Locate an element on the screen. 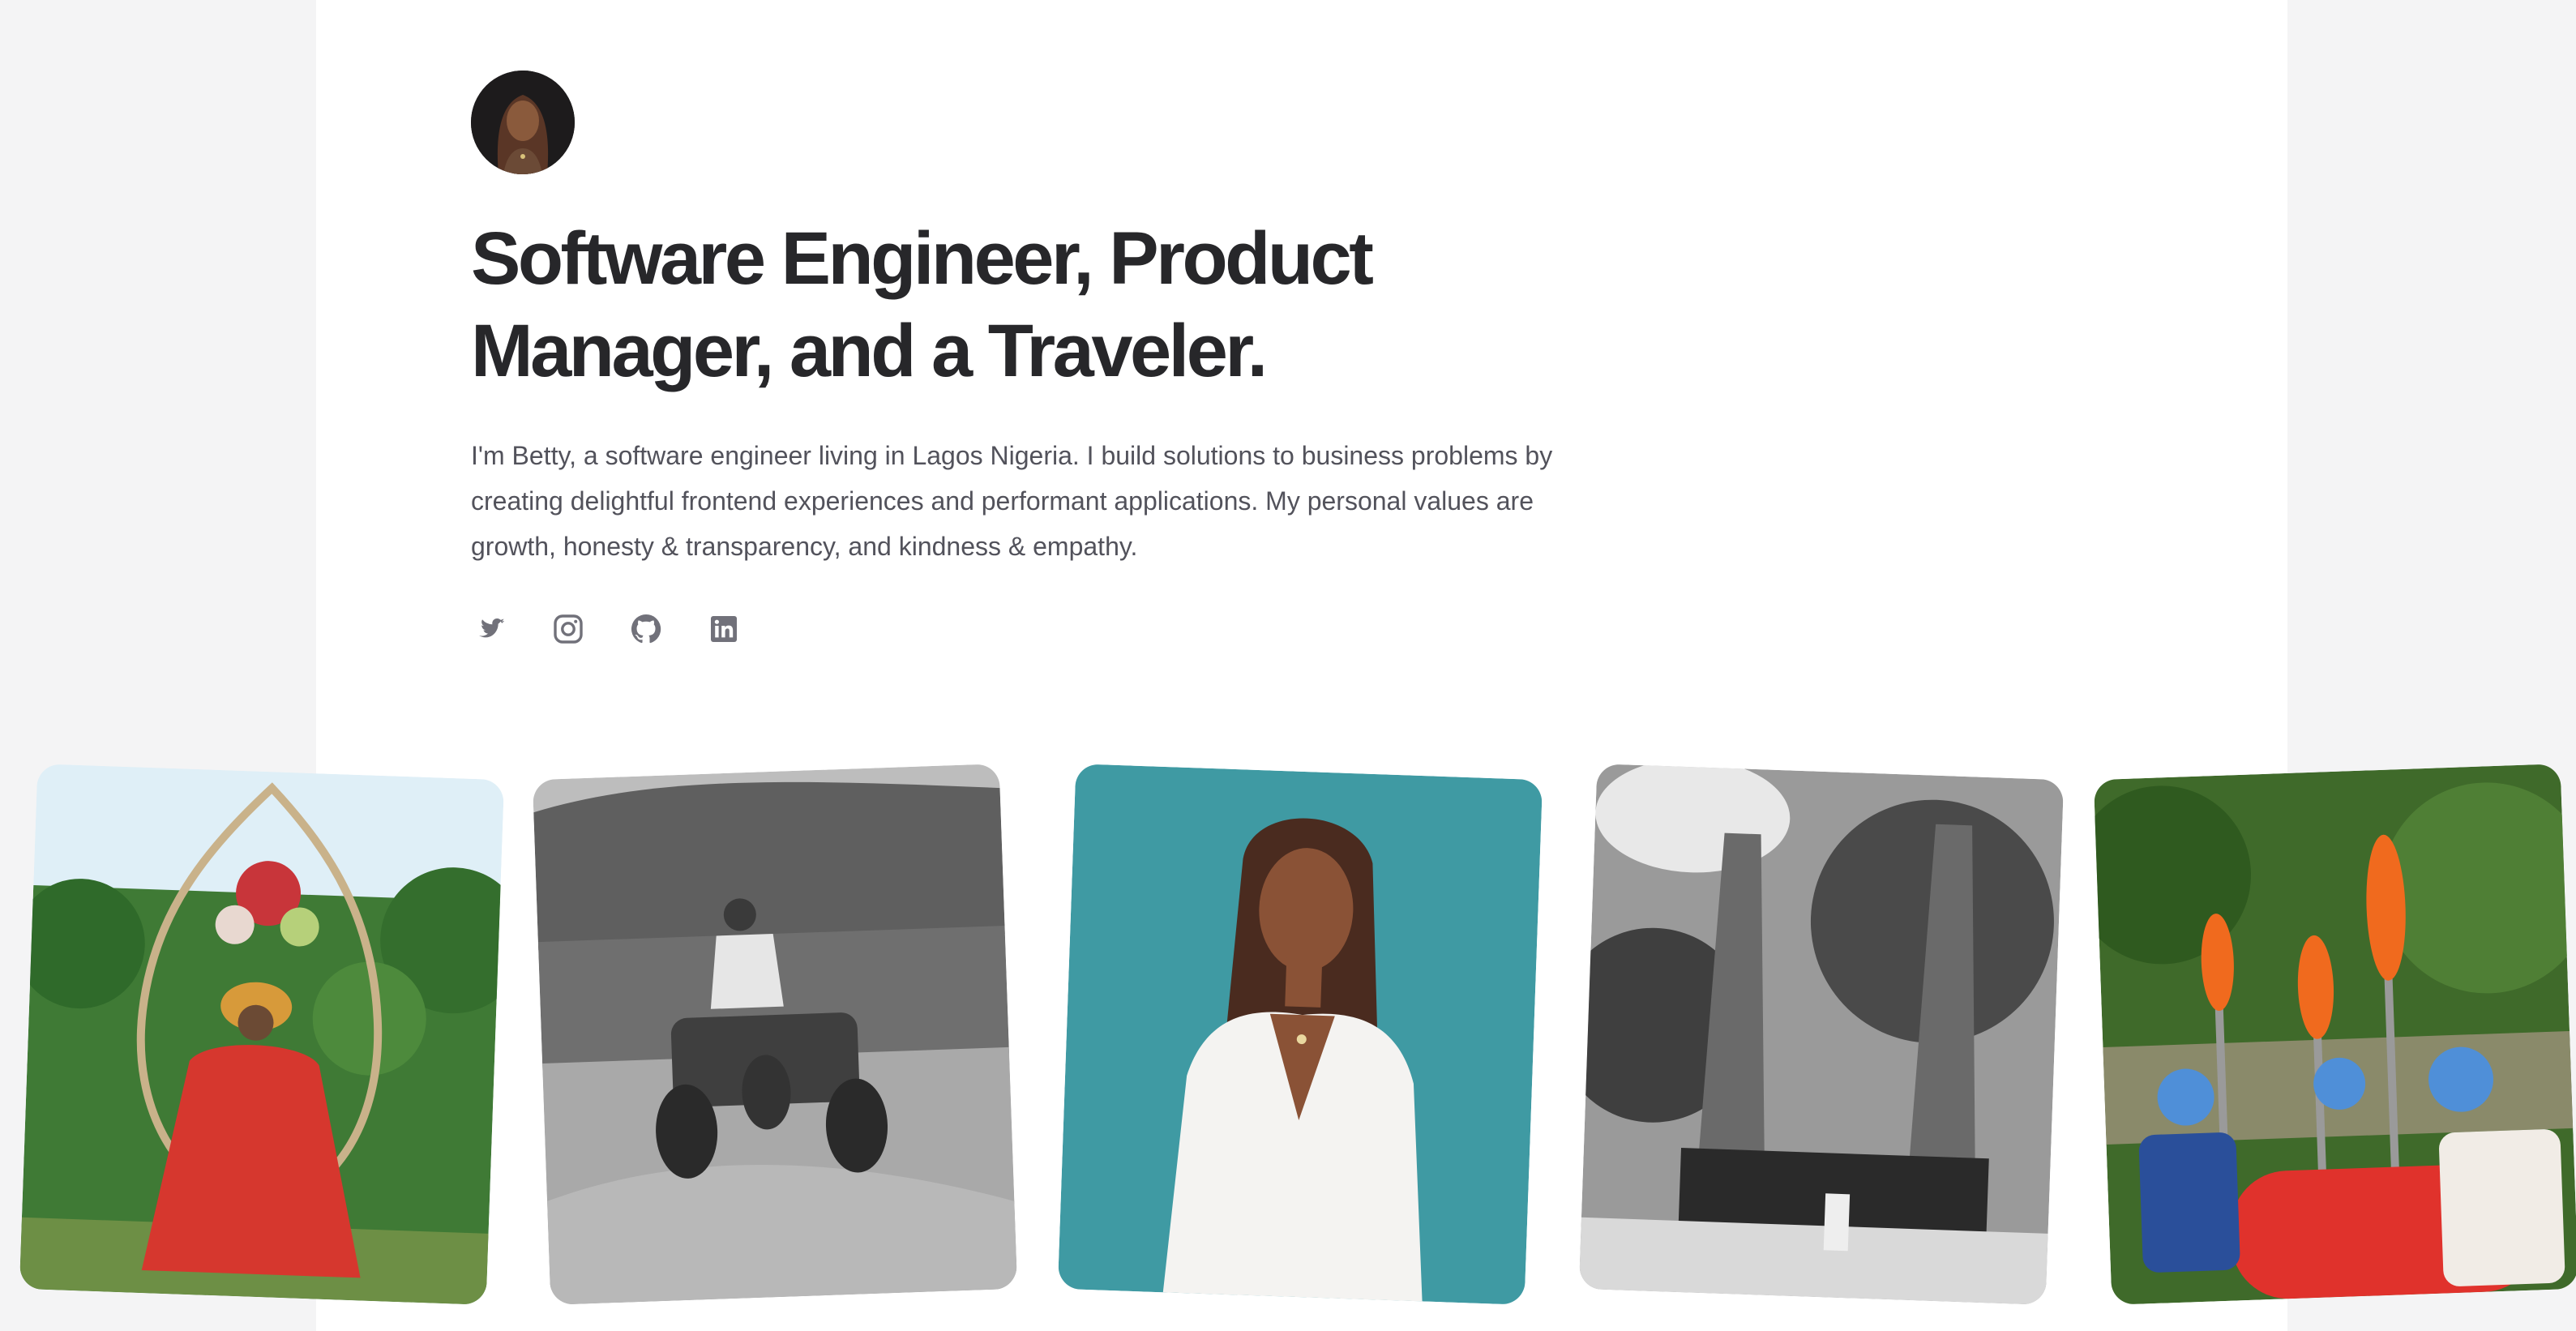  photo-swing is located at coordinates (262, 1034).